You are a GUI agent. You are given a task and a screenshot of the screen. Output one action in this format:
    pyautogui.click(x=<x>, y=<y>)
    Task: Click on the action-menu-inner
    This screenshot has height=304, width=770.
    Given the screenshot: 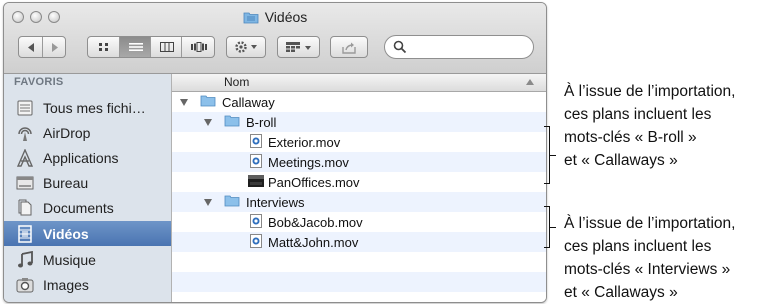 What is the action you would take?
    pyautogui.click(x=246, y=47)
    